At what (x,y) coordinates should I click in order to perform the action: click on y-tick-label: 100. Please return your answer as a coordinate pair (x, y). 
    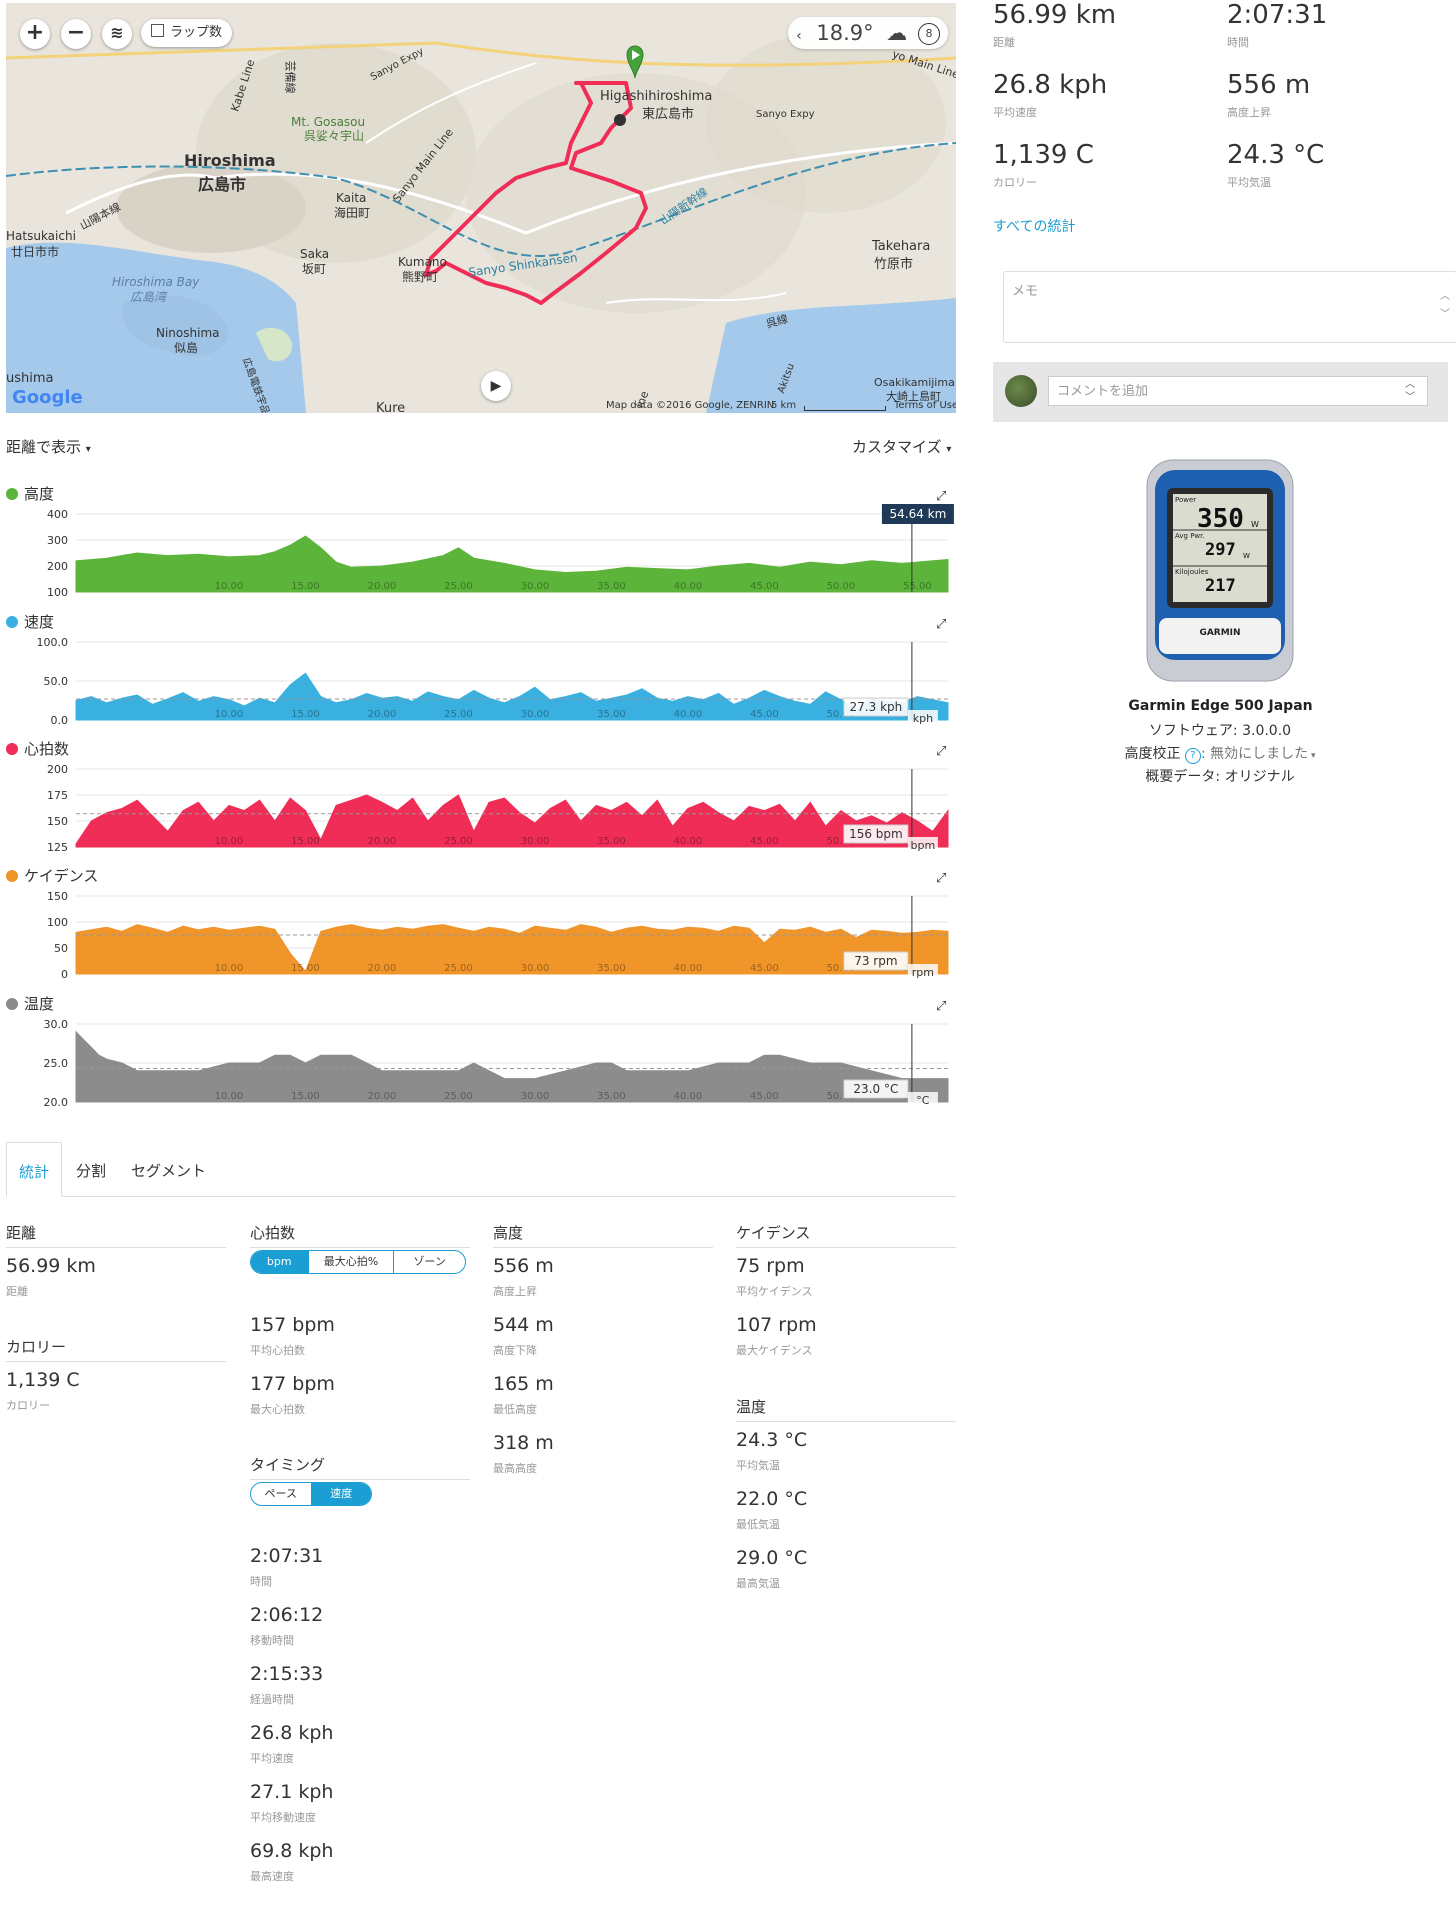
    Looking at the image, I should click on (57, 922).